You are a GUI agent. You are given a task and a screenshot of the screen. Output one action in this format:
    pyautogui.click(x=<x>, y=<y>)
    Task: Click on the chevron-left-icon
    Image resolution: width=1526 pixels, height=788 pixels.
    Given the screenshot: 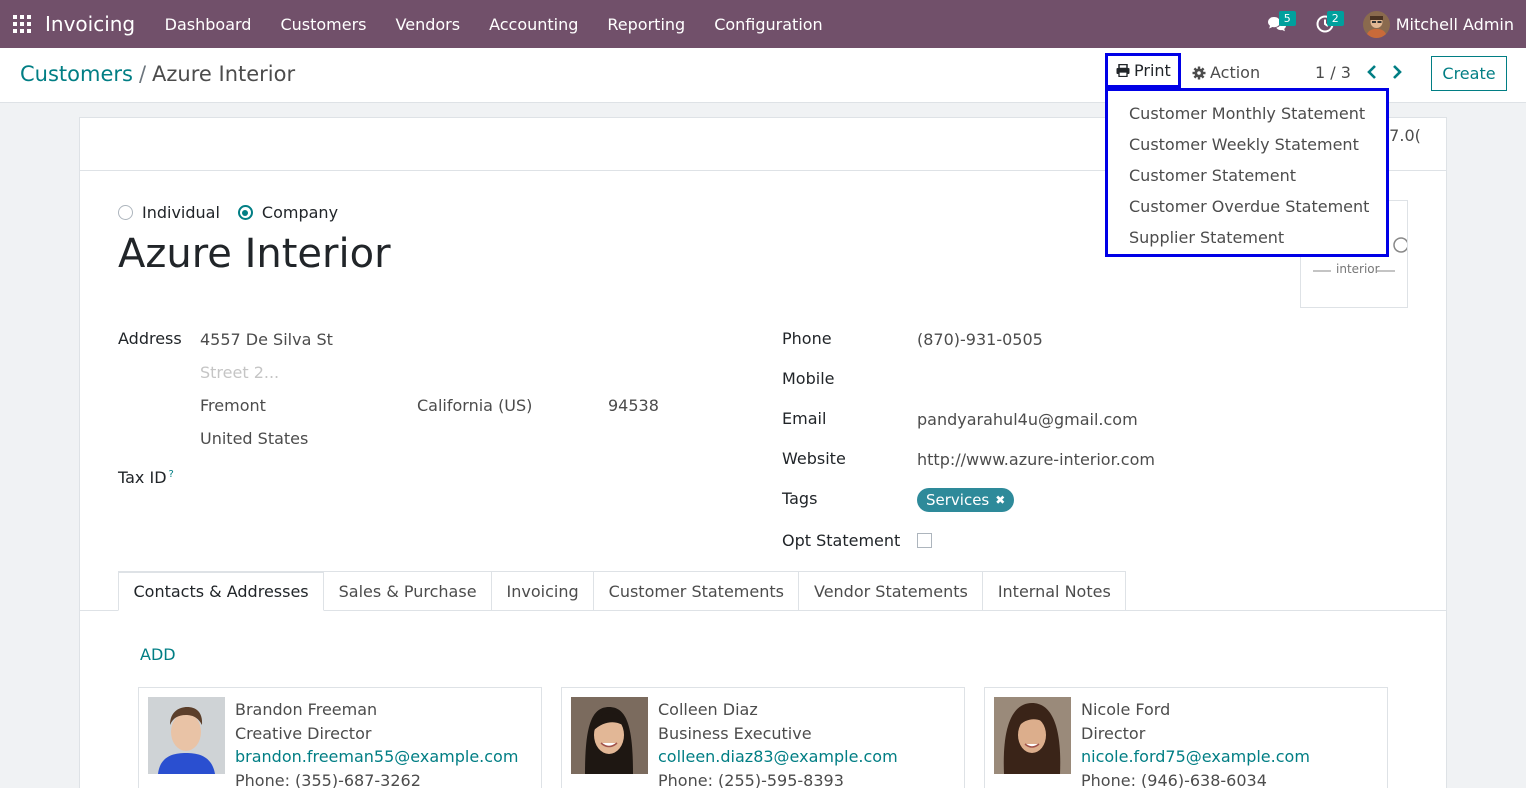 What is the action you would take?
    pyautogui.click(x=1371, y=72)
    